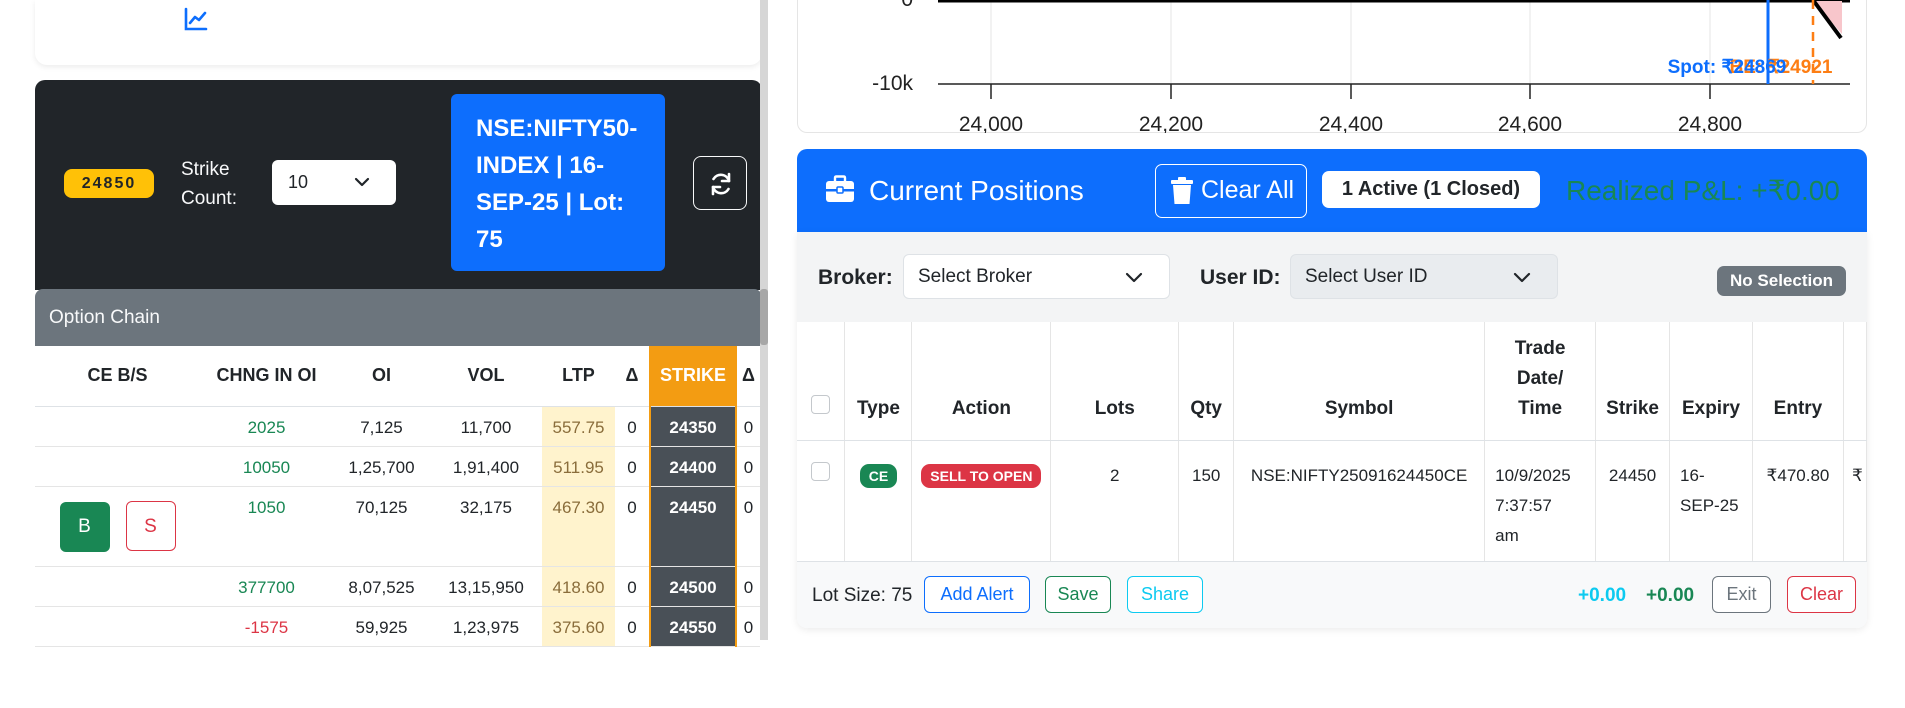 The image size is (1905, 708). Describe the element at coordinates (1431, 189) in the screenshot. I see `active-count-badge: 1 Active (1 Closed)` at that location.